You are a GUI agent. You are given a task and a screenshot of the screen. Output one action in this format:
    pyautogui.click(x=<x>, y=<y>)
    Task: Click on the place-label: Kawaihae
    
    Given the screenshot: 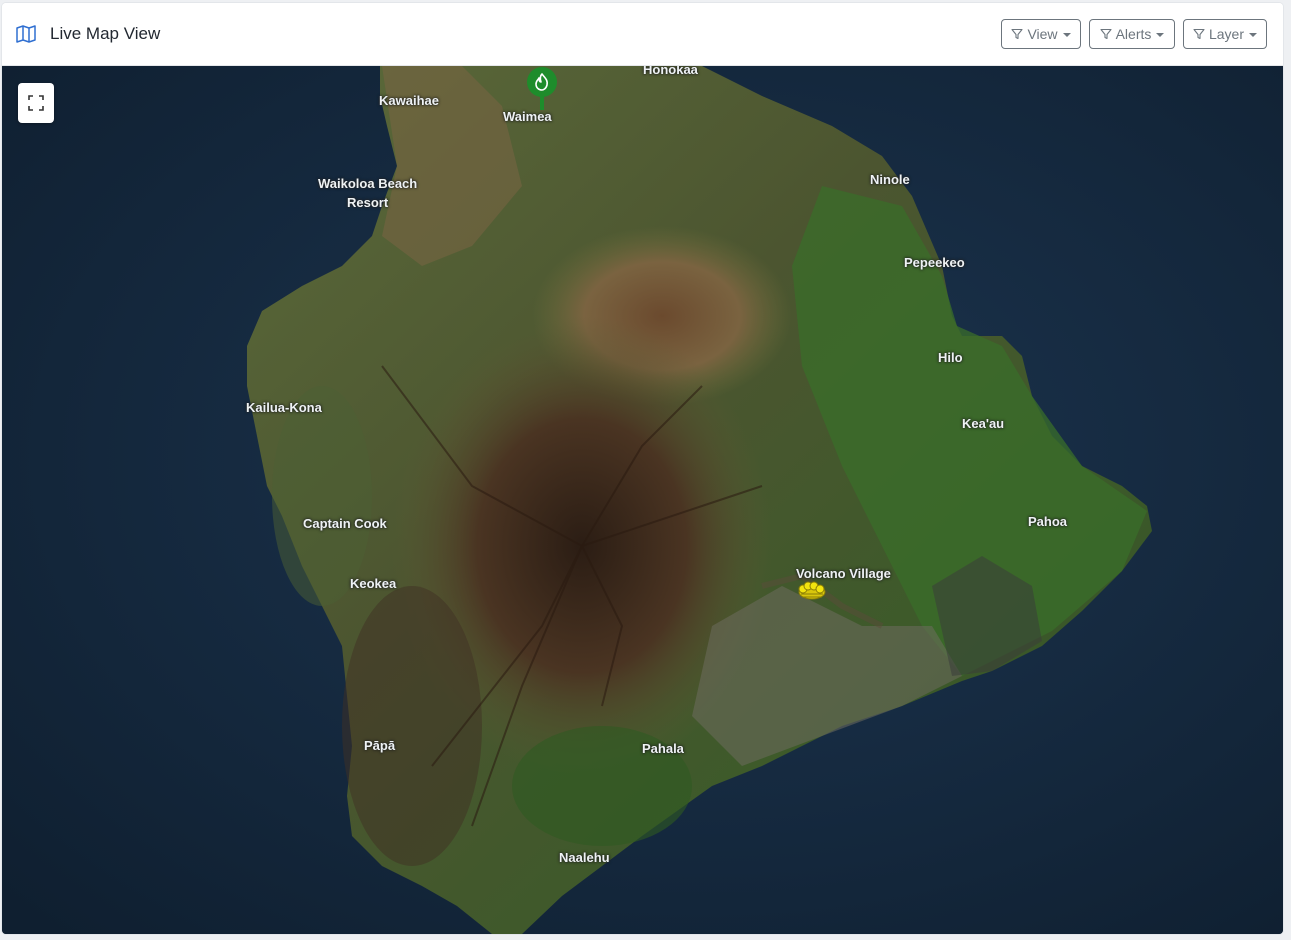 What is the action you would take?
    pyautogui.click(x=409, y=100)
    